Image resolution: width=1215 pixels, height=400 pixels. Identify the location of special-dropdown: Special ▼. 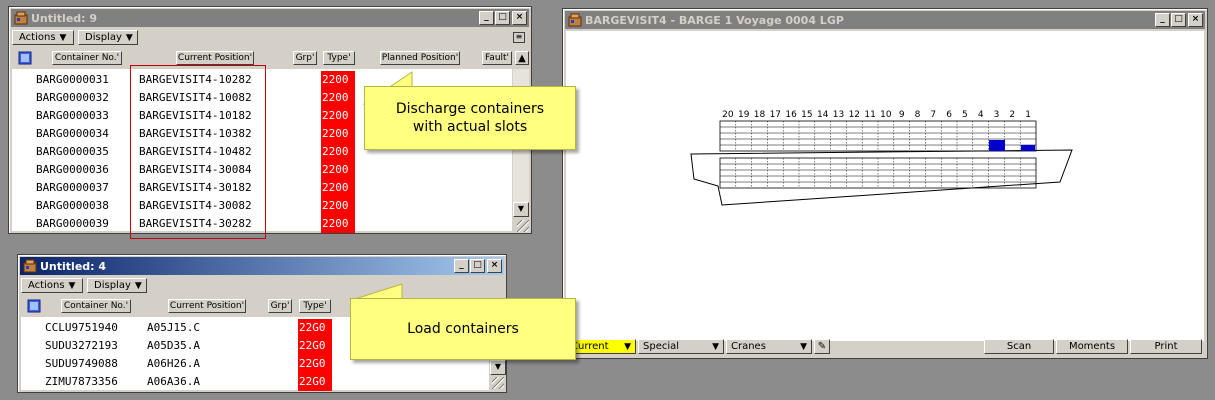
(681, 346).